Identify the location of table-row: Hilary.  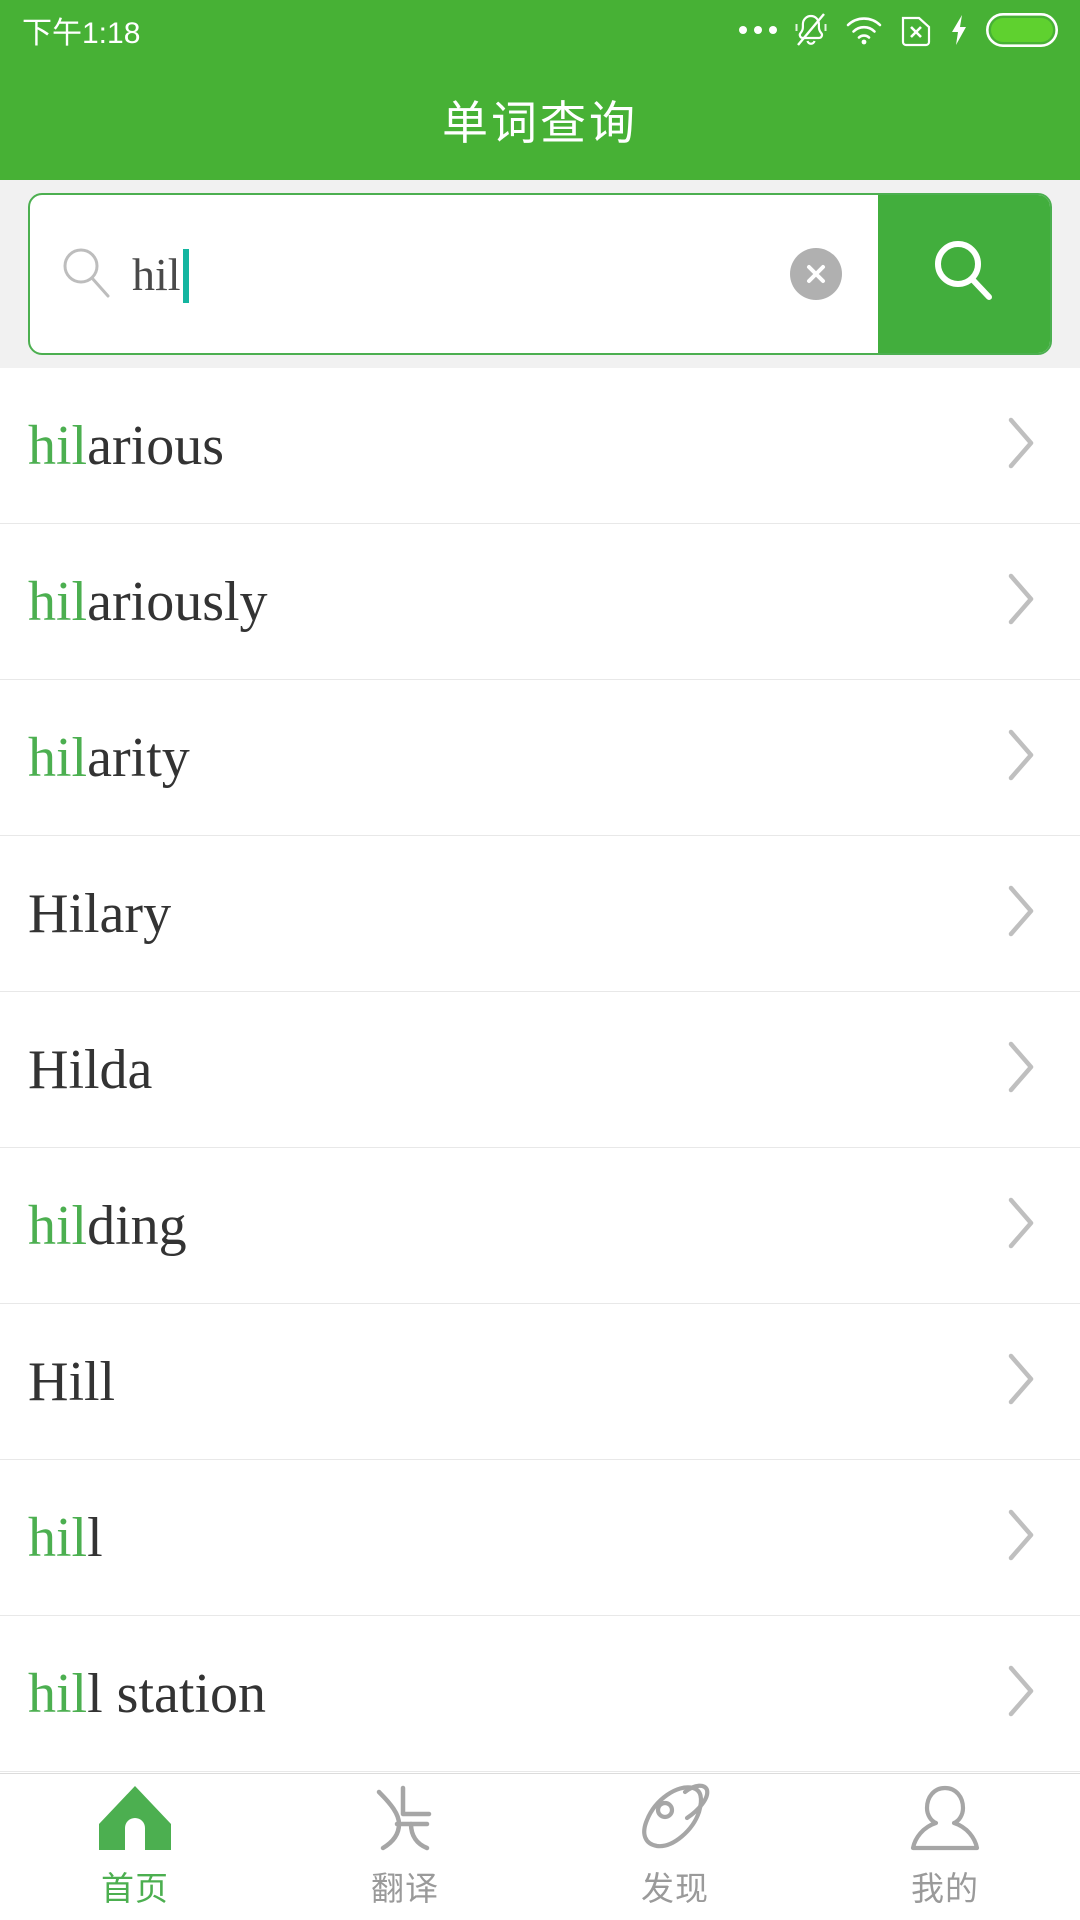
(540, 914).